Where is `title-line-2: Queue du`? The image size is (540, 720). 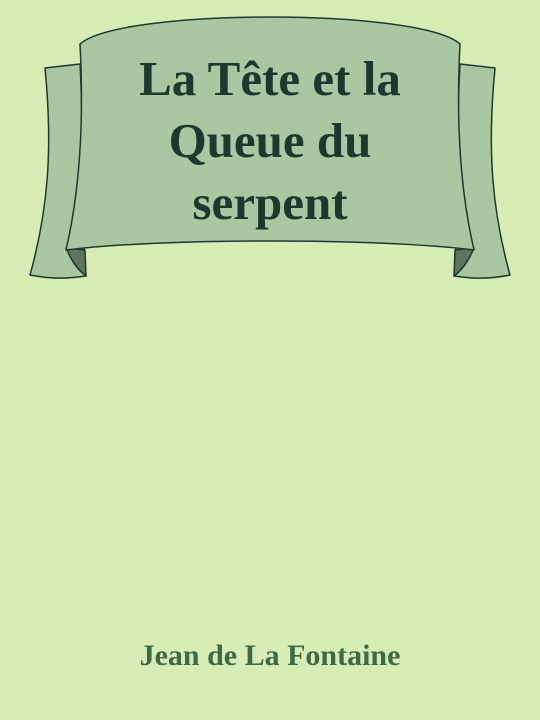 title-line-2: Queue du is located at coordinates (270, 140).